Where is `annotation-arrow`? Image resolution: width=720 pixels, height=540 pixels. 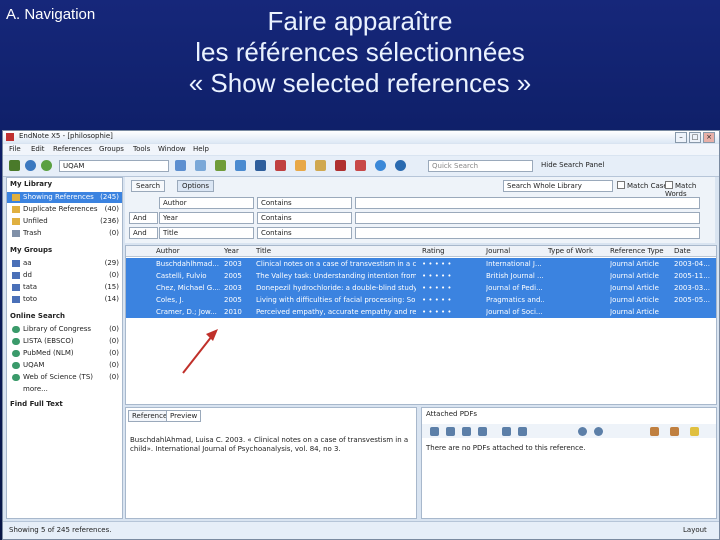
annotation-arrow is located at coordinates (200, 351).